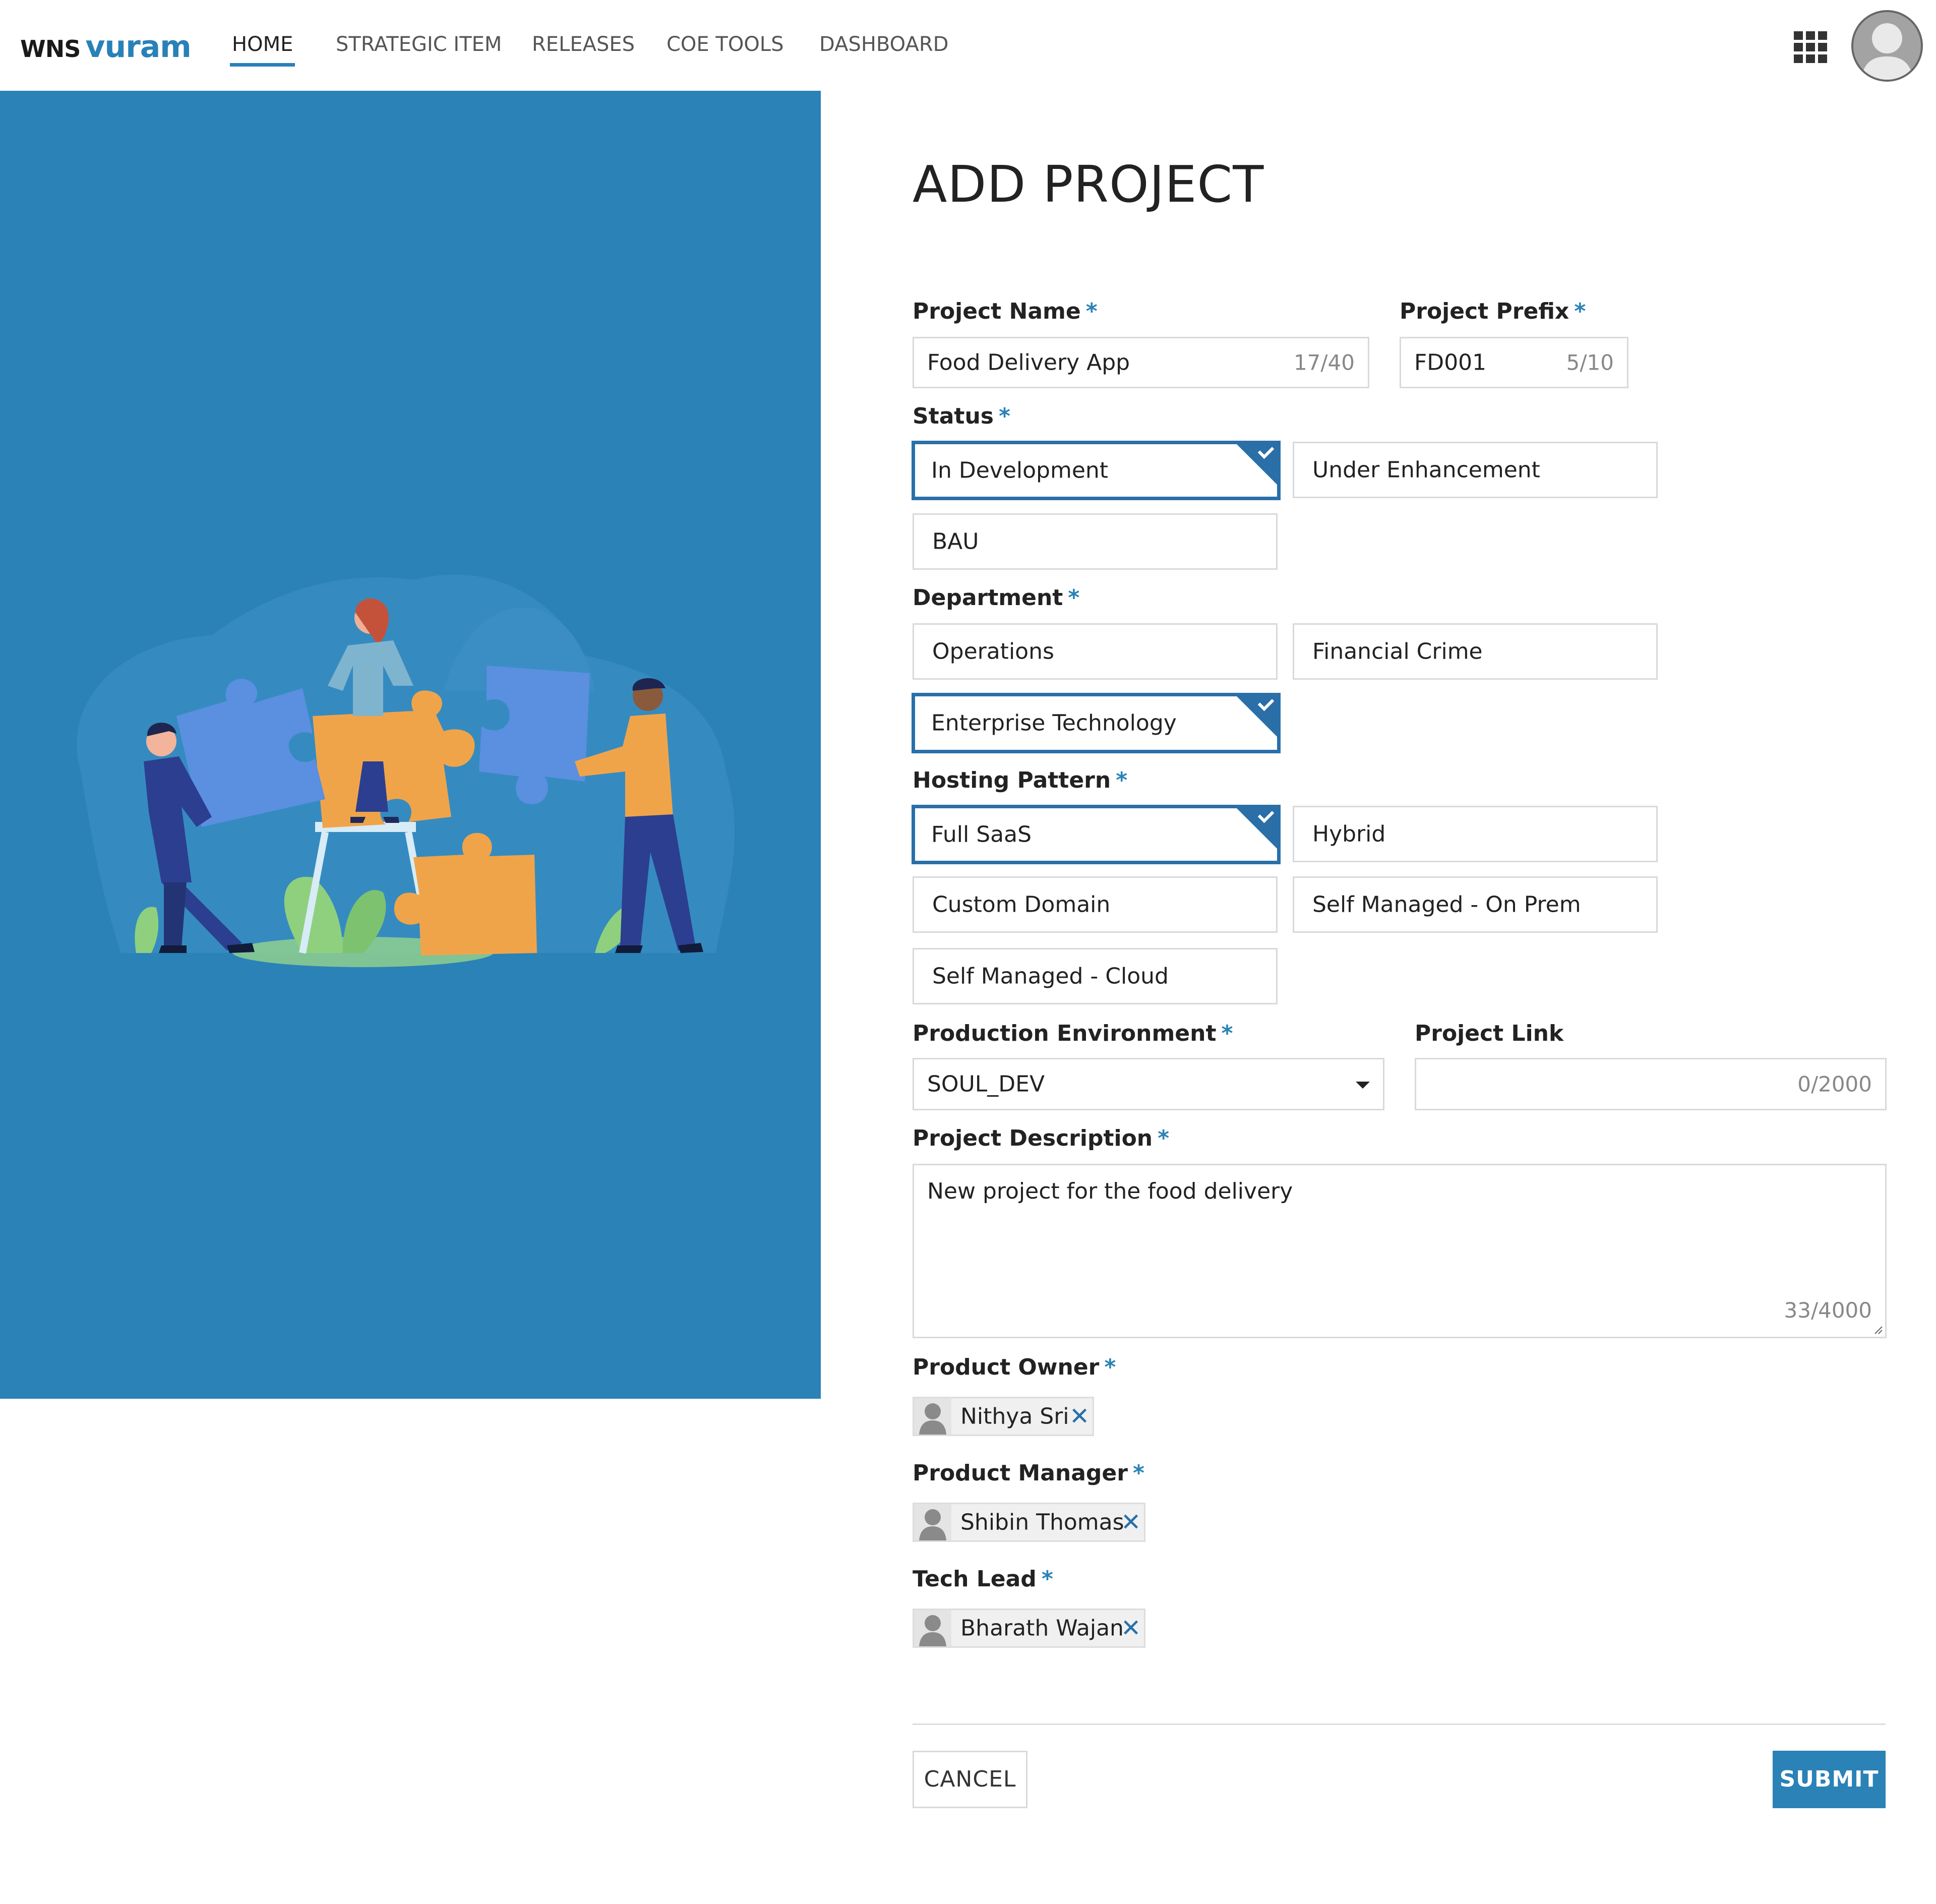  What do you see at coordinates (1020, 470) in the screenshot?
I see `status-option-label: In Development` at bounding box center [1020, 470].